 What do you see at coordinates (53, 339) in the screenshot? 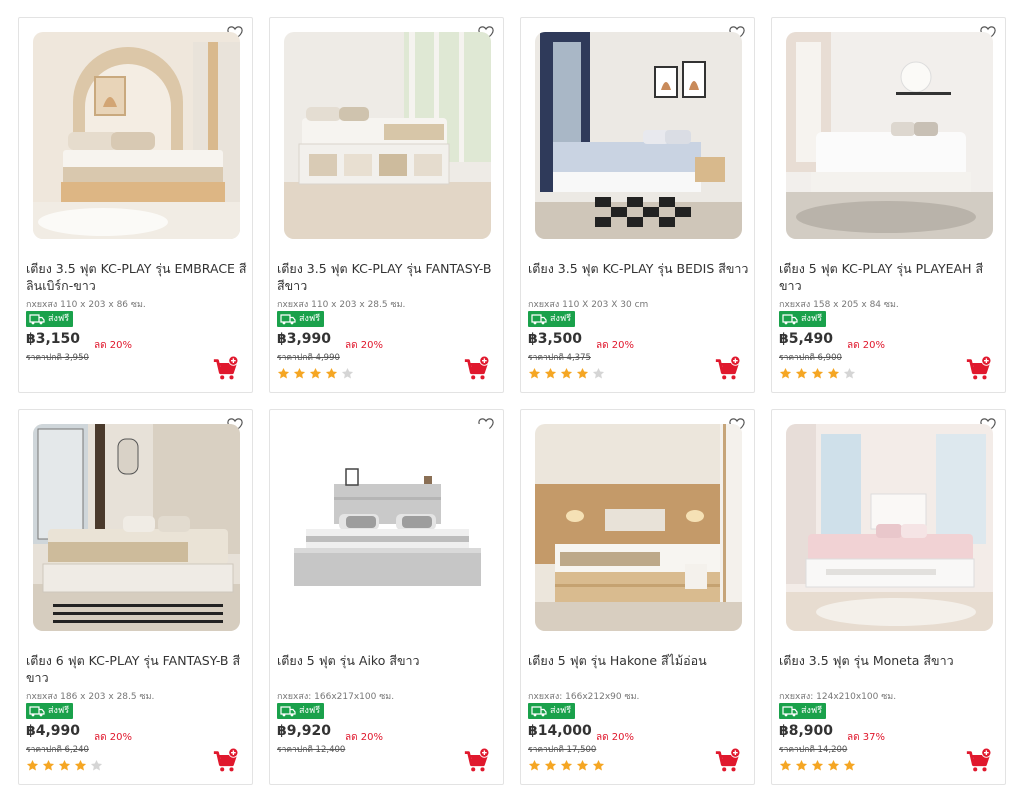
I see `product-price: ฿3,150` at bounding box center [53, 339].